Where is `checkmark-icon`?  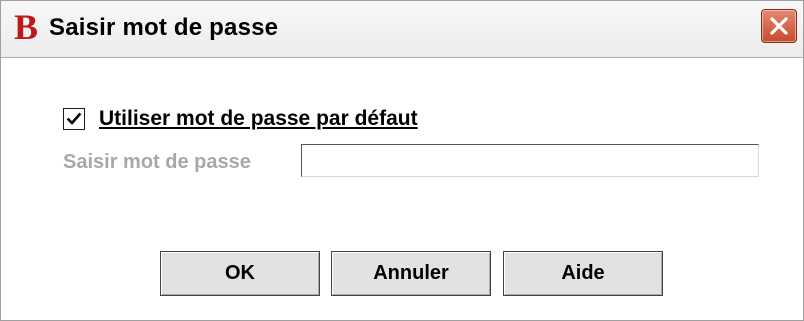
checkmark-icon is located at coordinates (74, 118).